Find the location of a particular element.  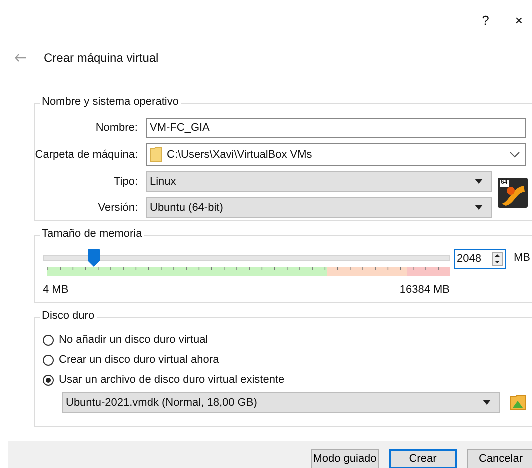

radio-option: Crear un disco duro virtual ahora is located at coordinates (287, 360).